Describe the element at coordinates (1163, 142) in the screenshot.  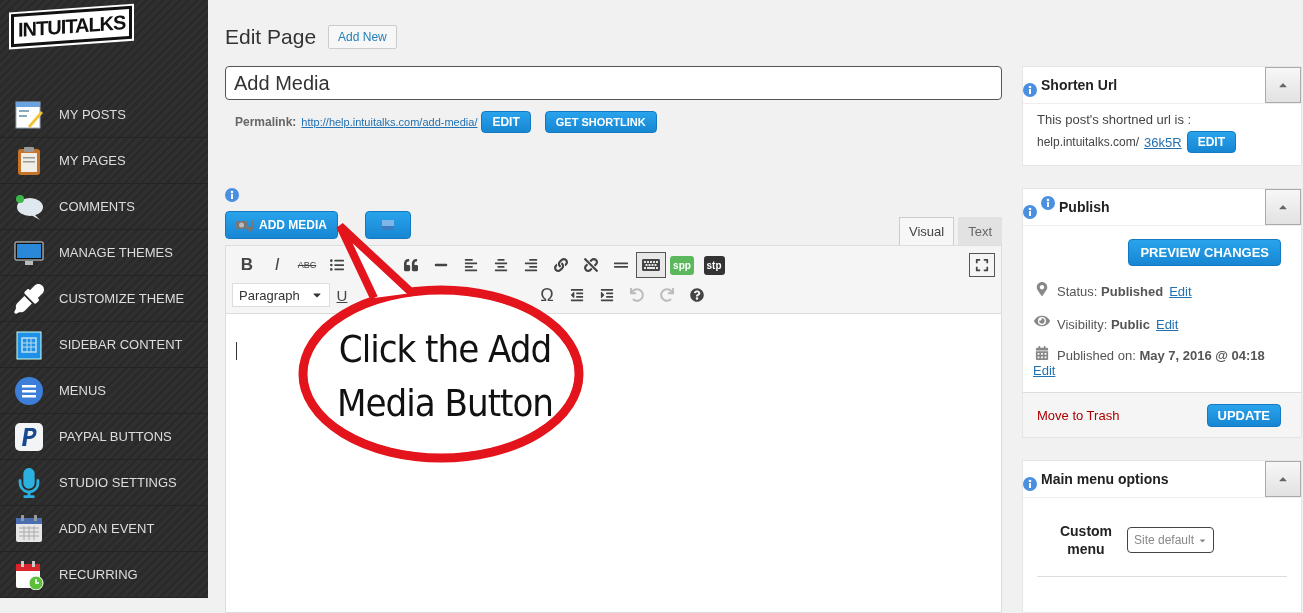
I see `shorturl-link: 36k5R` at that location.